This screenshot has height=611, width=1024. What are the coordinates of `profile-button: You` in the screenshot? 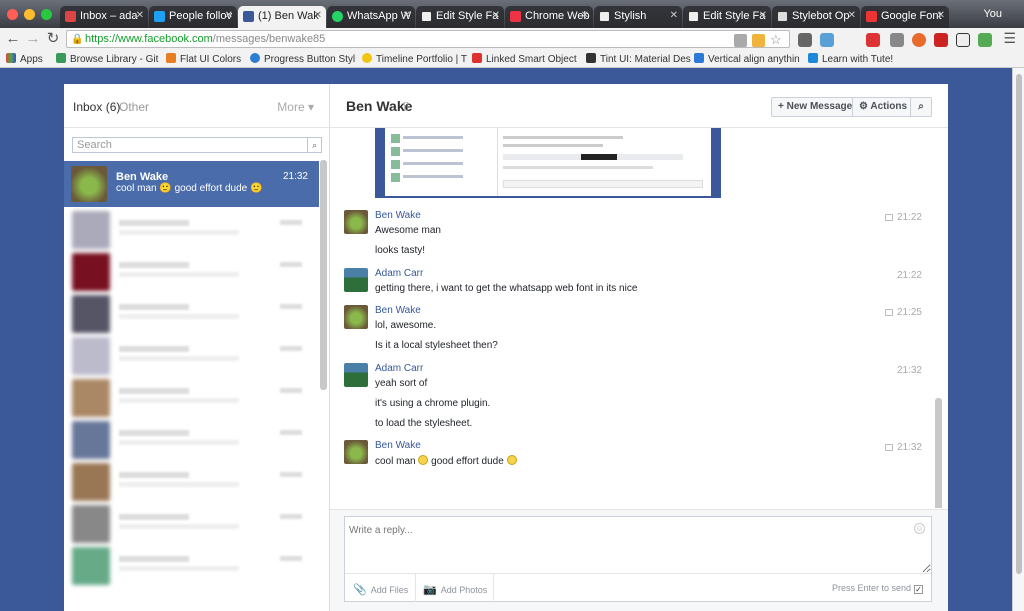 It's located at (992, 14).